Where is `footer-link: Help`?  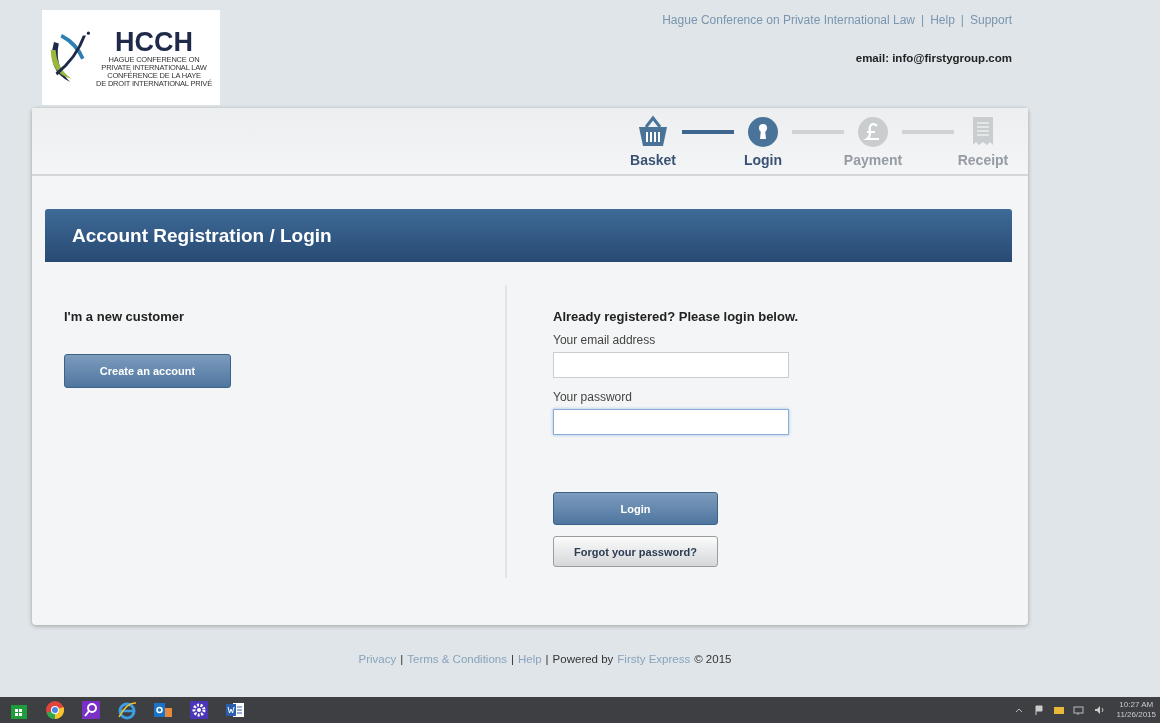
footer-link: Help is located at coordinates (529, 659).